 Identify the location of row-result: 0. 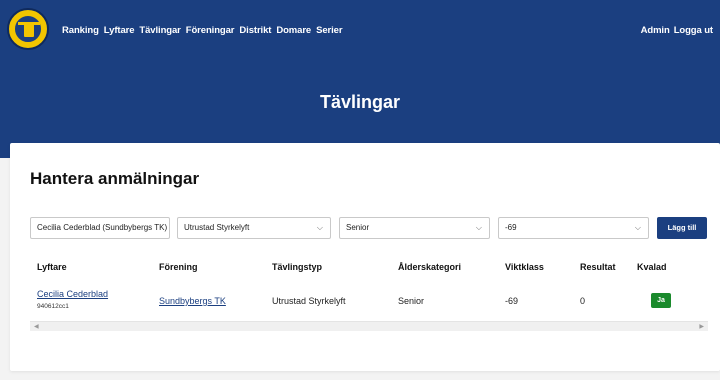
(583, 301).